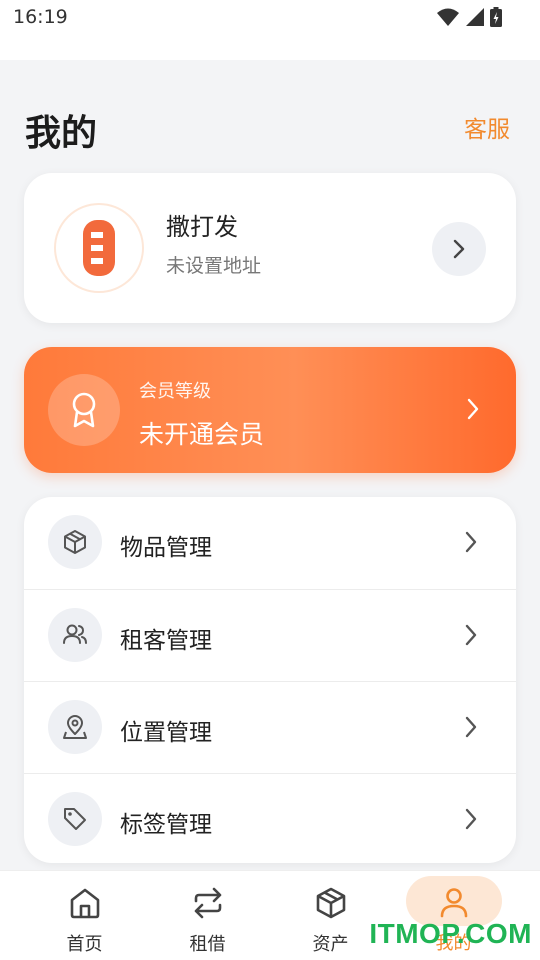 The height and width of the screenshot is (960, 540). Describe the element at coordinates (85, 903) in the screenshot. I see `home-icon` at that location.